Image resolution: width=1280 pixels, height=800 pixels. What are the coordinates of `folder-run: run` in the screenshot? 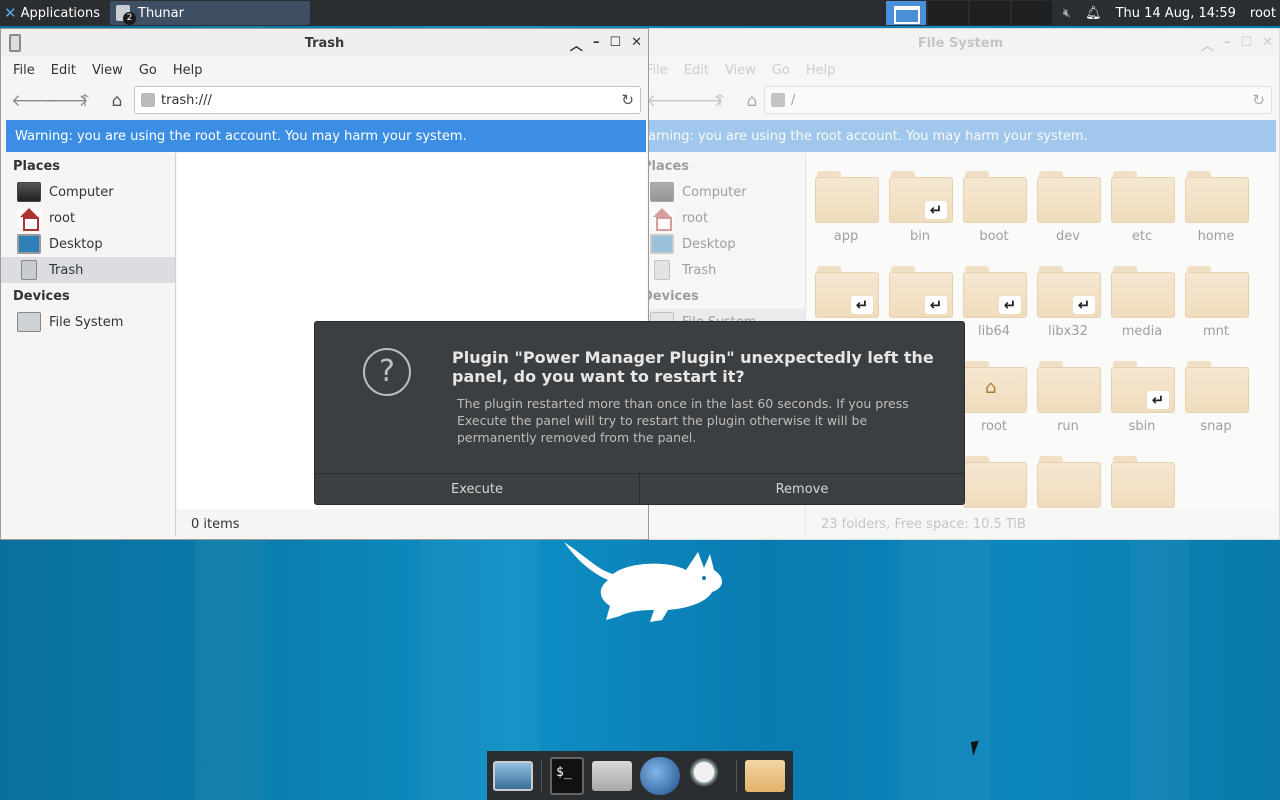 It's located at (1068, 397).